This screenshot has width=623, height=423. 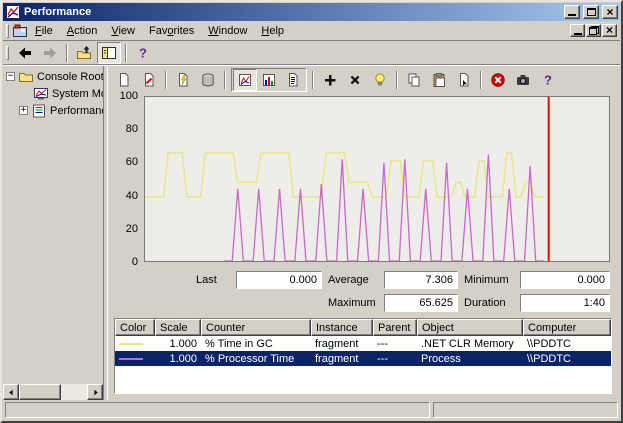 I want to click on view-log-data-icon, so click(x=208, y=80).